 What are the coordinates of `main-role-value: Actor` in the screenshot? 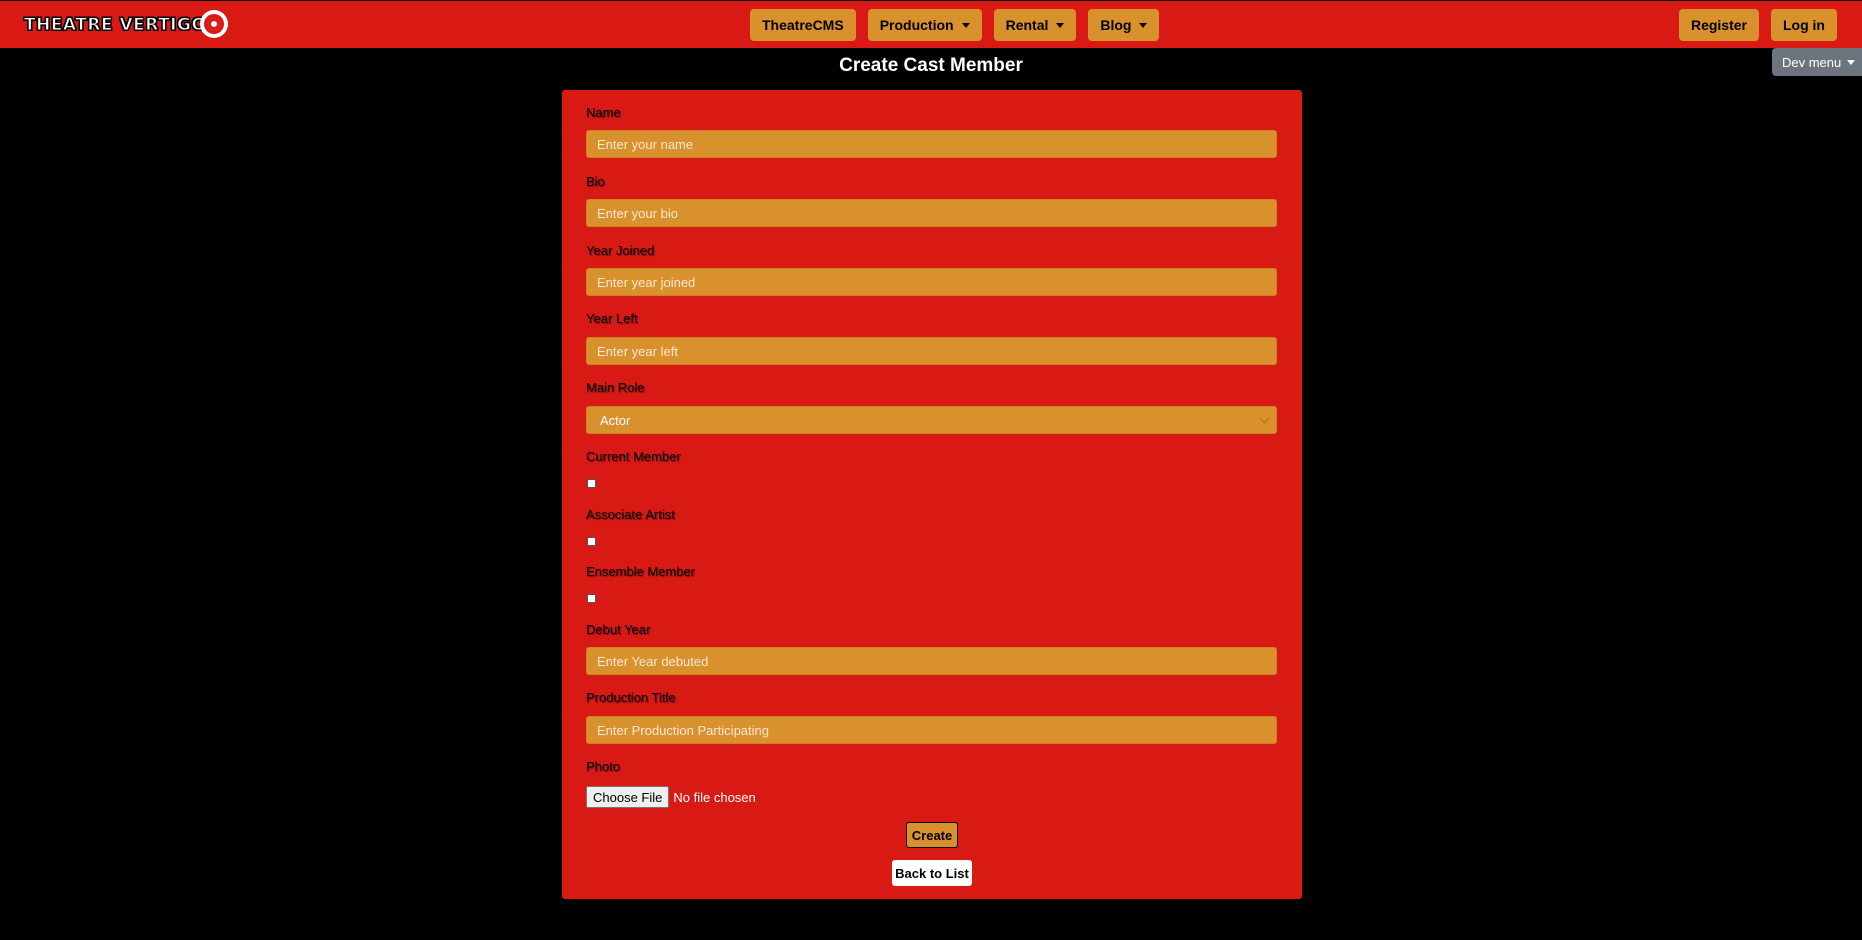 It's located at (615, 420).